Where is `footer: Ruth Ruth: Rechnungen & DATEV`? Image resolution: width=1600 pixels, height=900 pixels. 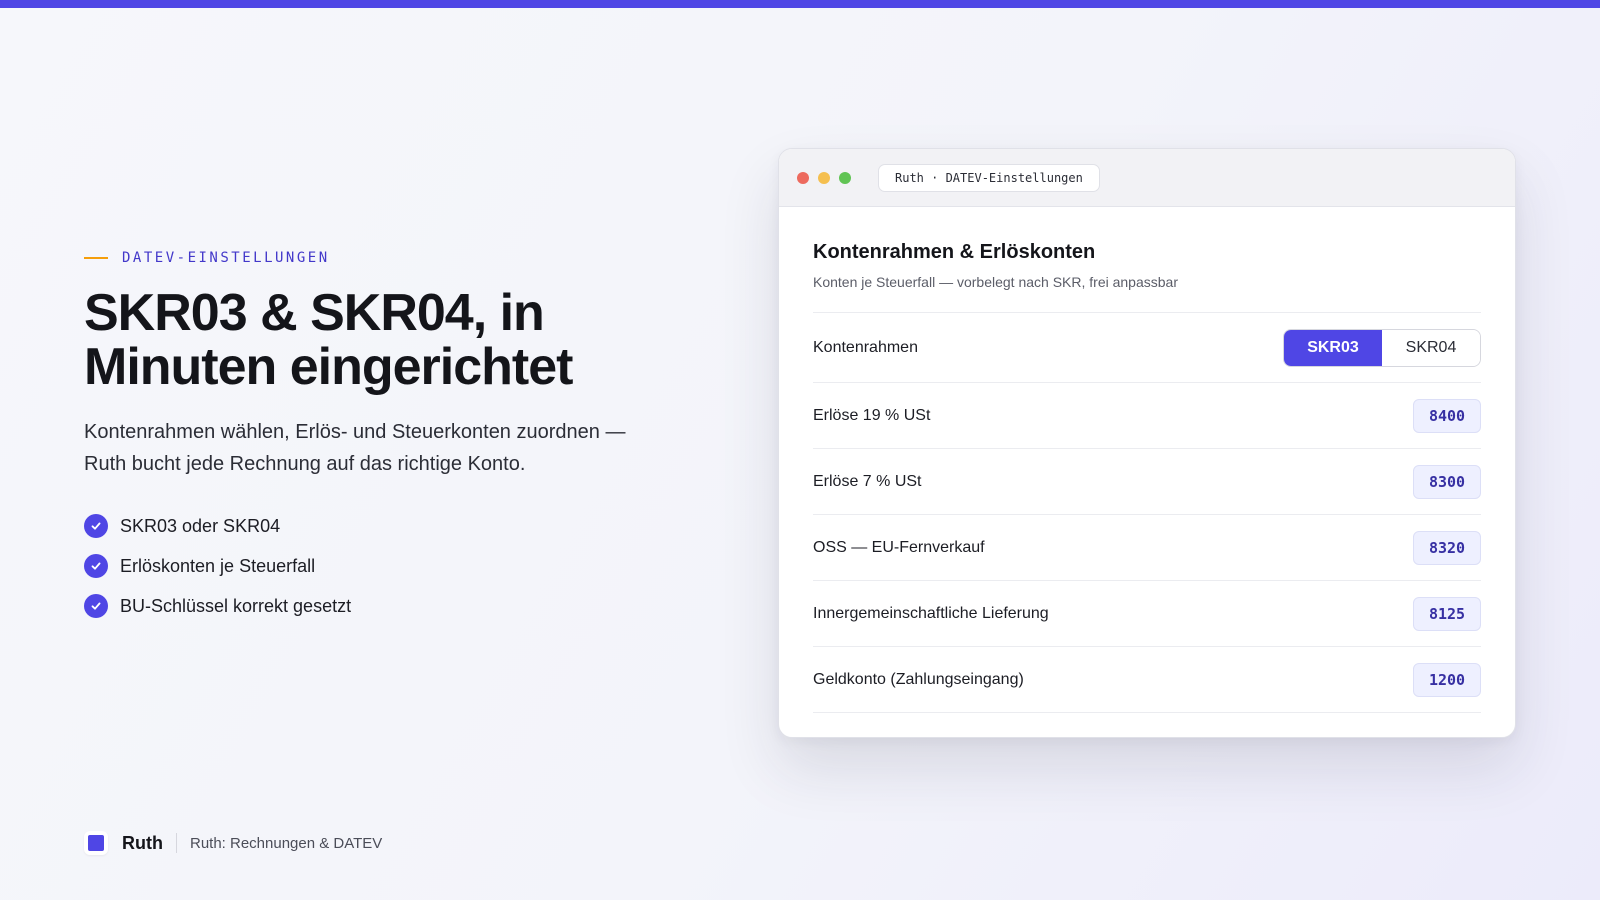 footer: Ruth Ruth: Rechnungen & DATEV is located at coordinates (233, 843).